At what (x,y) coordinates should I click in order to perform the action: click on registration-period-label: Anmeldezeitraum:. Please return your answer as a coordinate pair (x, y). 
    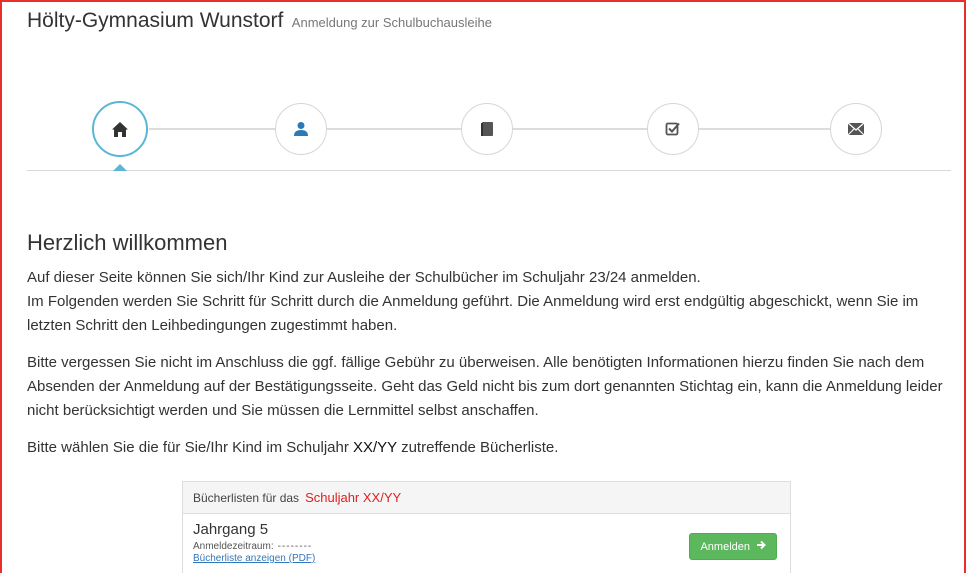
    Looking at the image, I should click on (233, 546).